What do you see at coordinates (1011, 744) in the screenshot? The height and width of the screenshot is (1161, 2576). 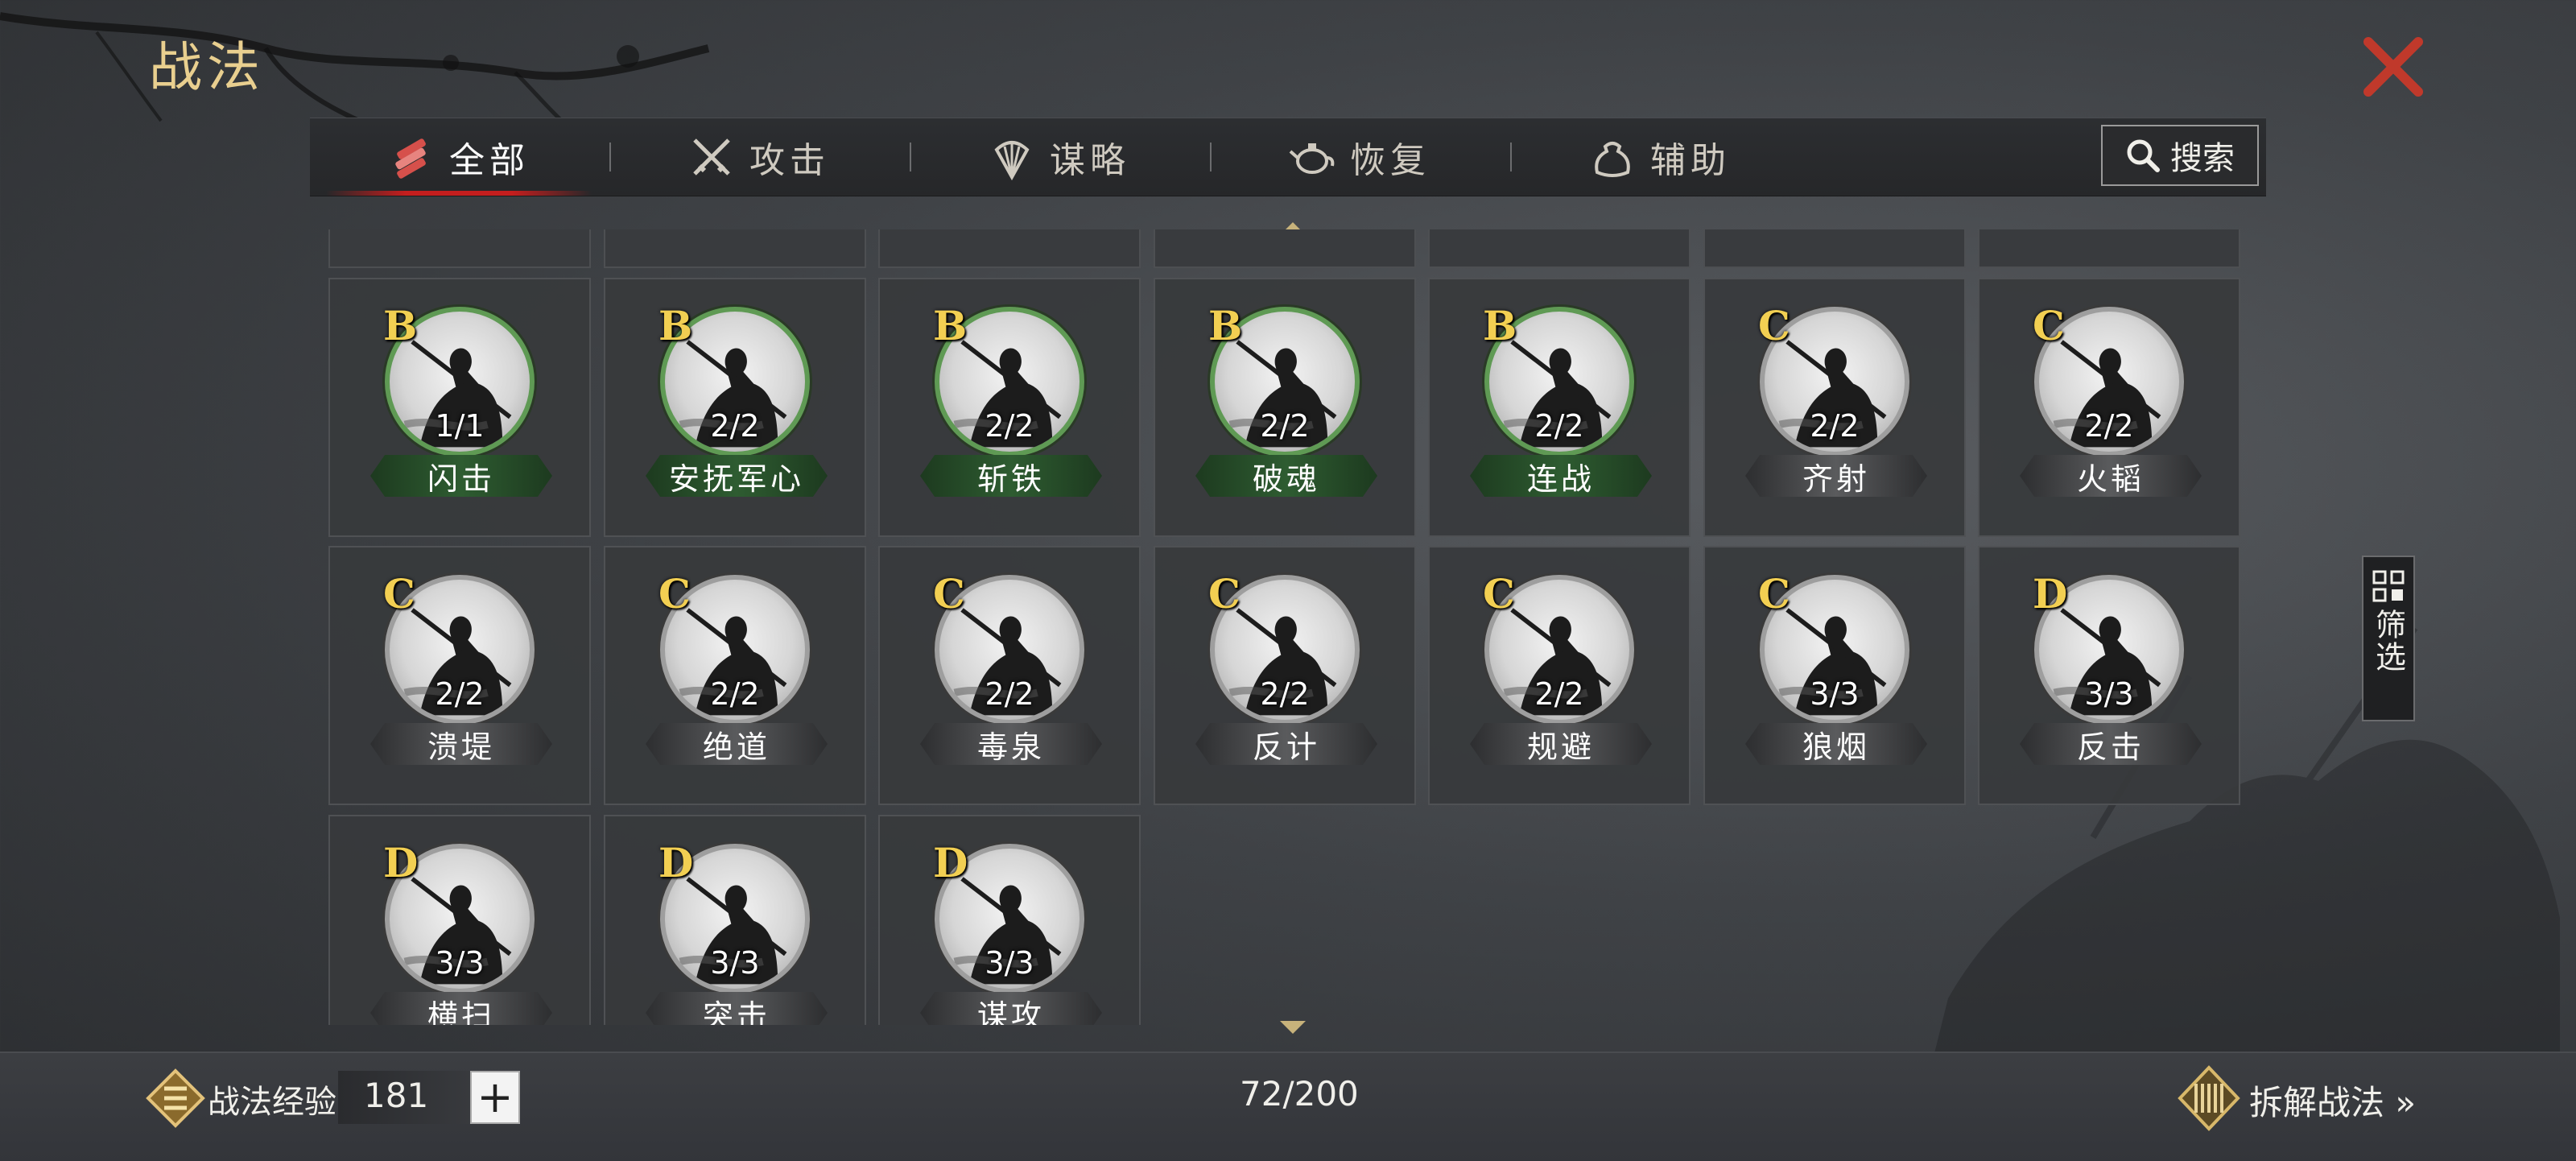 I see `tactic-name: 毒泉` at bounding box center [1011, 744].